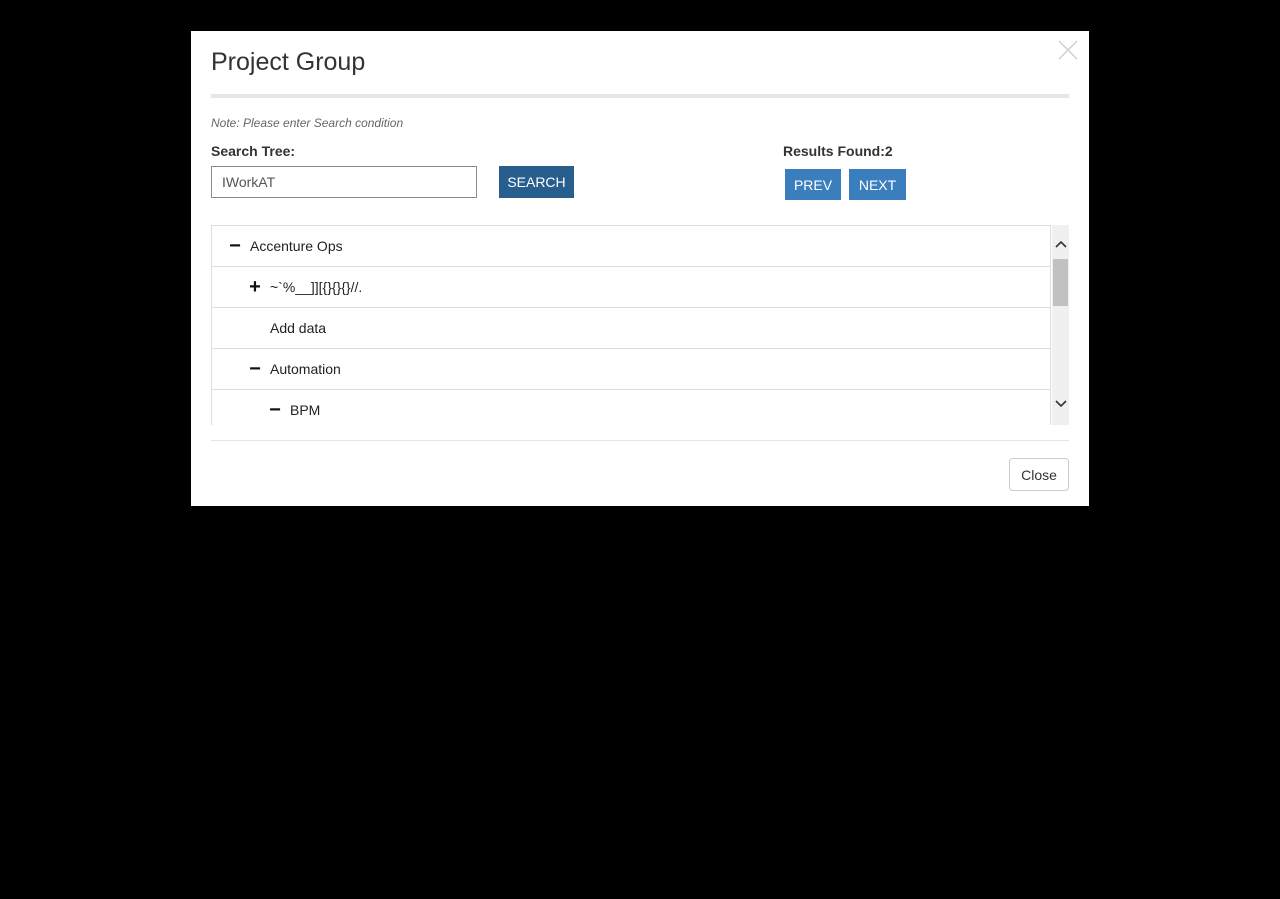 This screenshot has width=1280, height=899. Describe the element at coordinates (253, 151) in the screenshot. I see `search-tree-label: Search Tree:` at that location.